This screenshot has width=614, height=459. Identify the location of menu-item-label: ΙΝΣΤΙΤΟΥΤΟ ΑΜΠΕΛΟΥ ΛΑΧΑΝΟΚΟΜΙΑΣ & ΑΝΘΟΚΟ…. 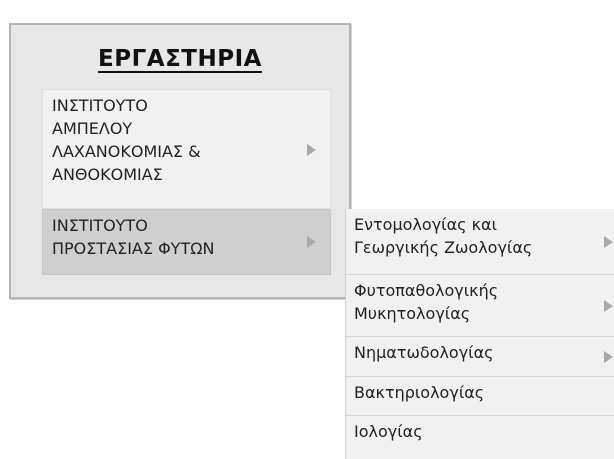
(126, 140).